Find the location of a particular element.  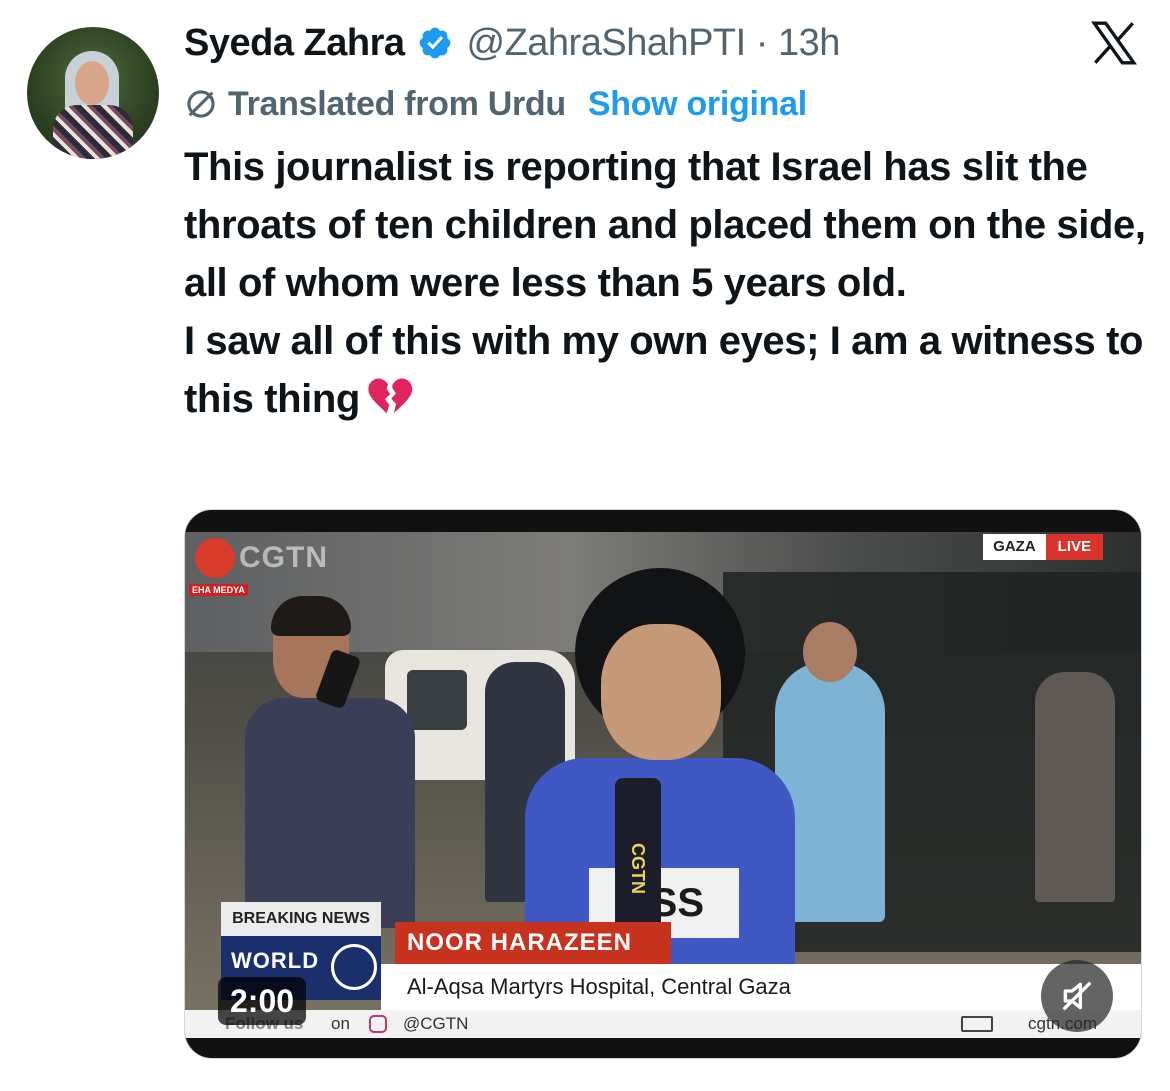

broken-heart-icon is located at coordinates (390, 396).